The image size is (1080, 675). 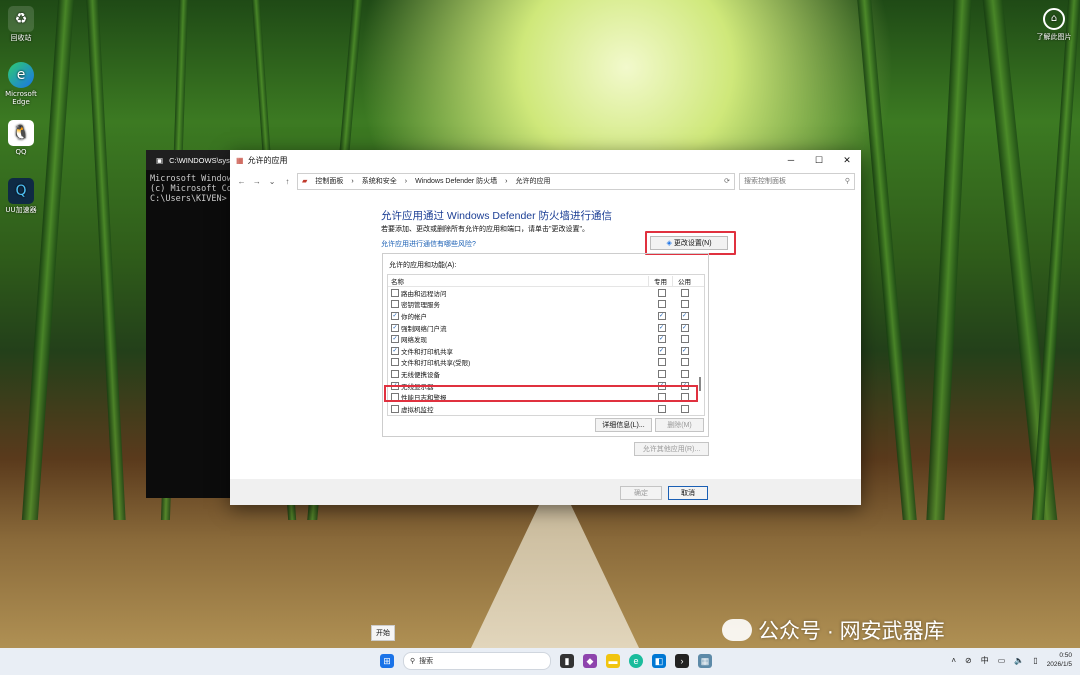 I want to click on start-tooltip: 开始, so click(x=383, y=633).